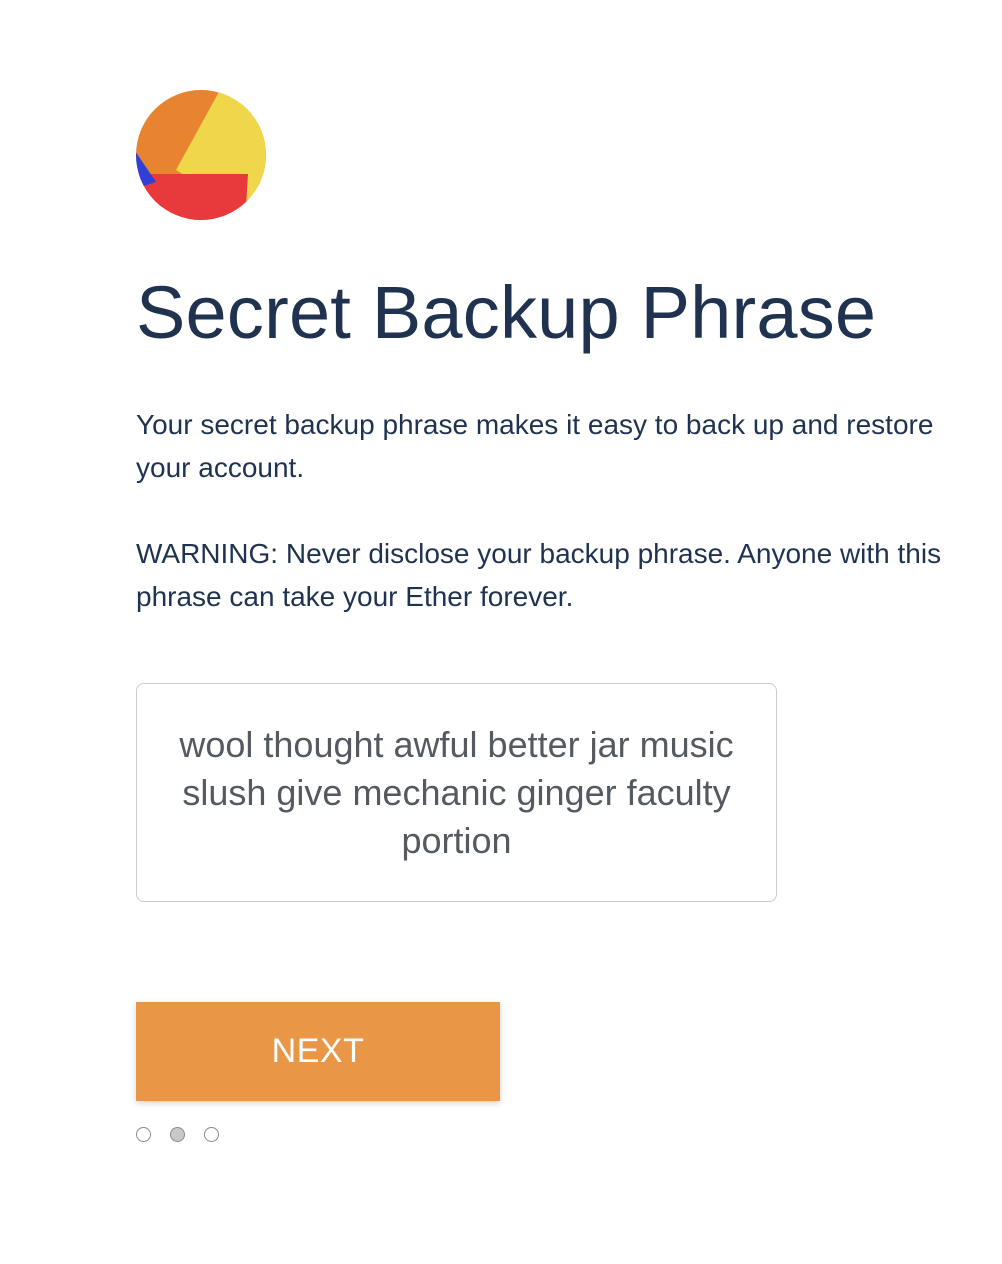  Describe the element at coordinates (201, 155) in the screenshot. I see `account-avatar-icon` at that location.